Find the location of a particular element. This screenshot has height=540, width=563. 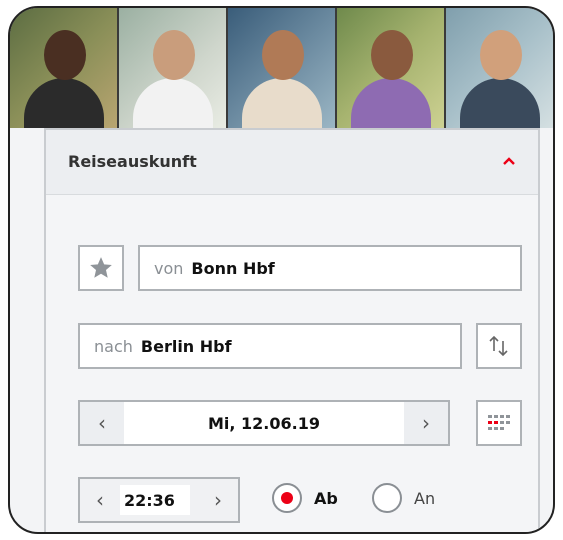

swap-arrows-icon is located at coordinates (498, 346).